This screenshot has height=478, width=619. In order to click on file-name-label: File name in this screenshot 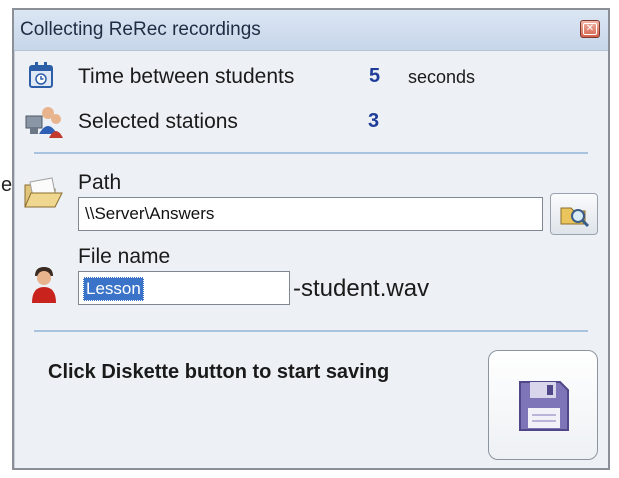, I will do `click(124, 256)`.